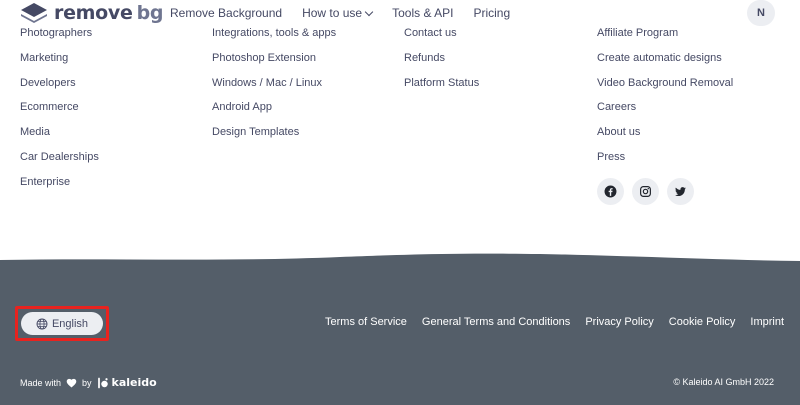  I want to click on footer-column-3: Contact us Refunds Platform Status, so click(441, 58).